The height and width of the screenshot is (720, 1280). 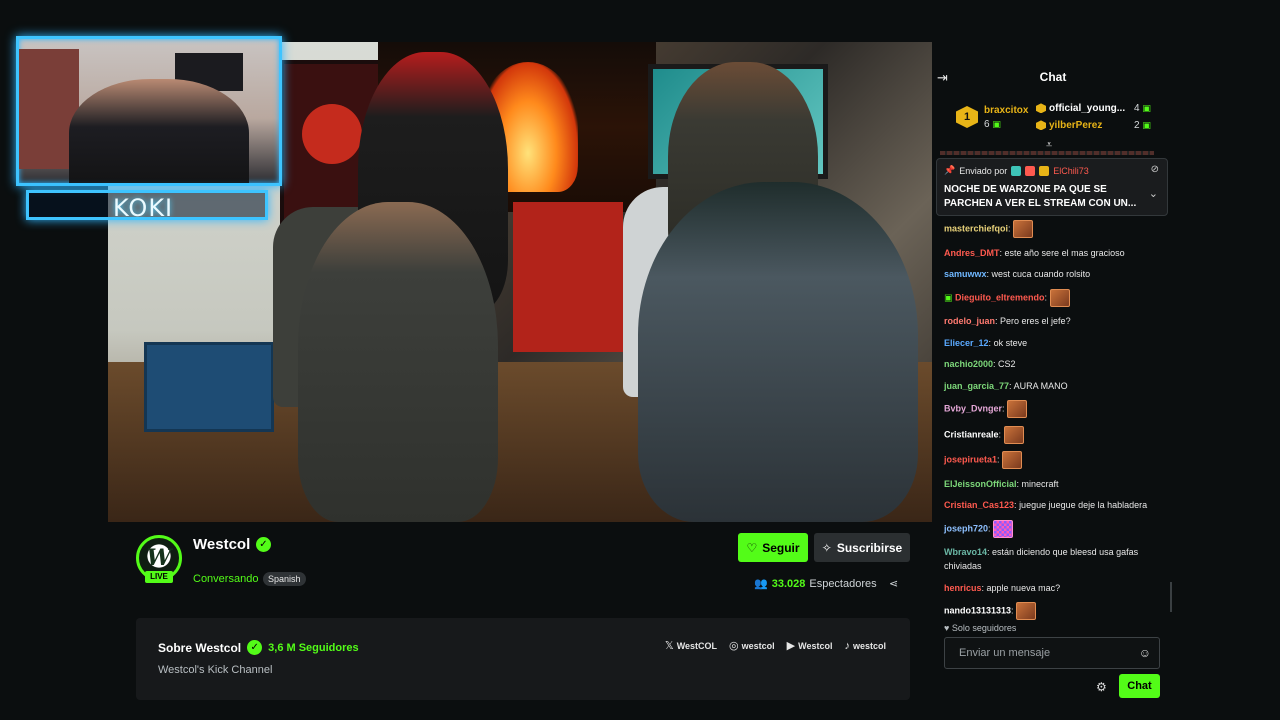 What do you see at coordinates (143, 208) in the screenshot?
I see `facecam-name-label: KOKI` at bounding box center [143, 208].